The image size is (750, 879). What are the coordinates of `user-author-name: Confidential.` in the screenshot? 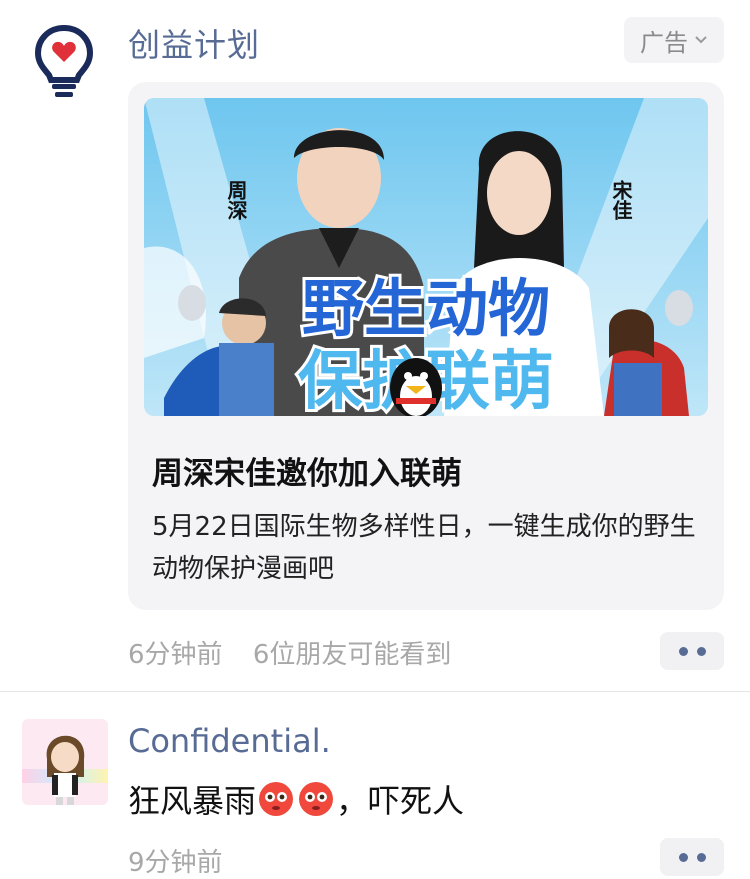 It's located at (229, 741).